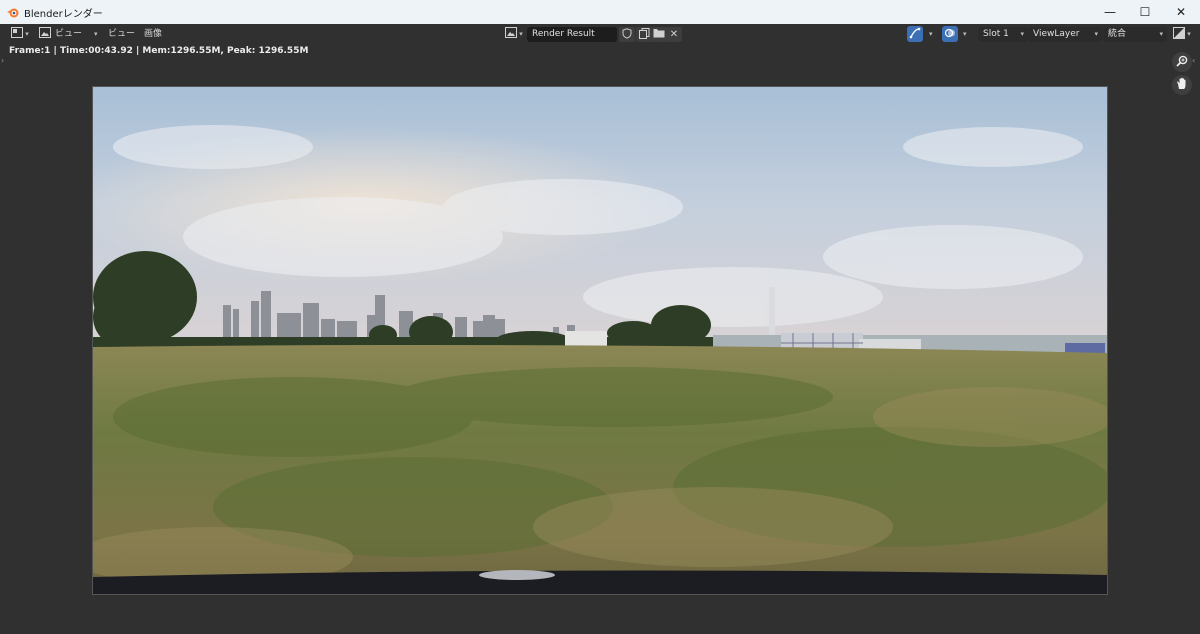 The image size is (1200, 634). What do you see at coordinates (1181, 12) in the screenshot?
I see `close-window-button: ✕` at bounding box center [1181, 12].